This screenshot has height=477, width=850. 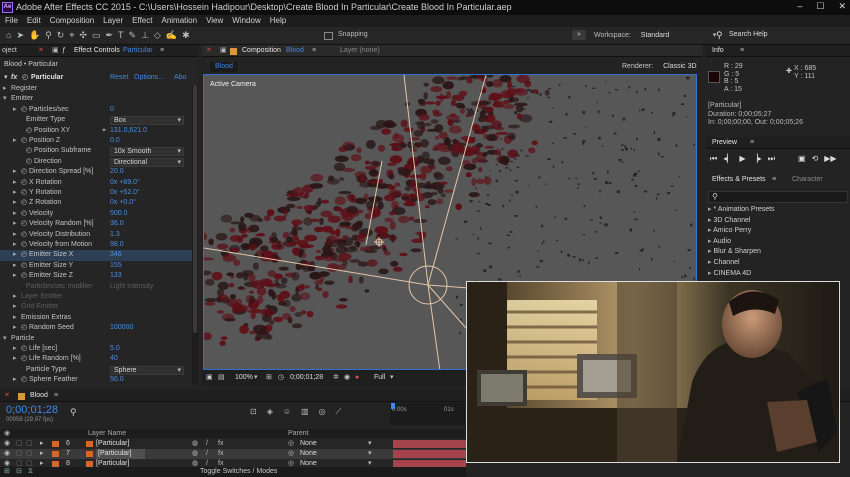 I want to click on property-value: 1.3, so click(x=115, y=235).